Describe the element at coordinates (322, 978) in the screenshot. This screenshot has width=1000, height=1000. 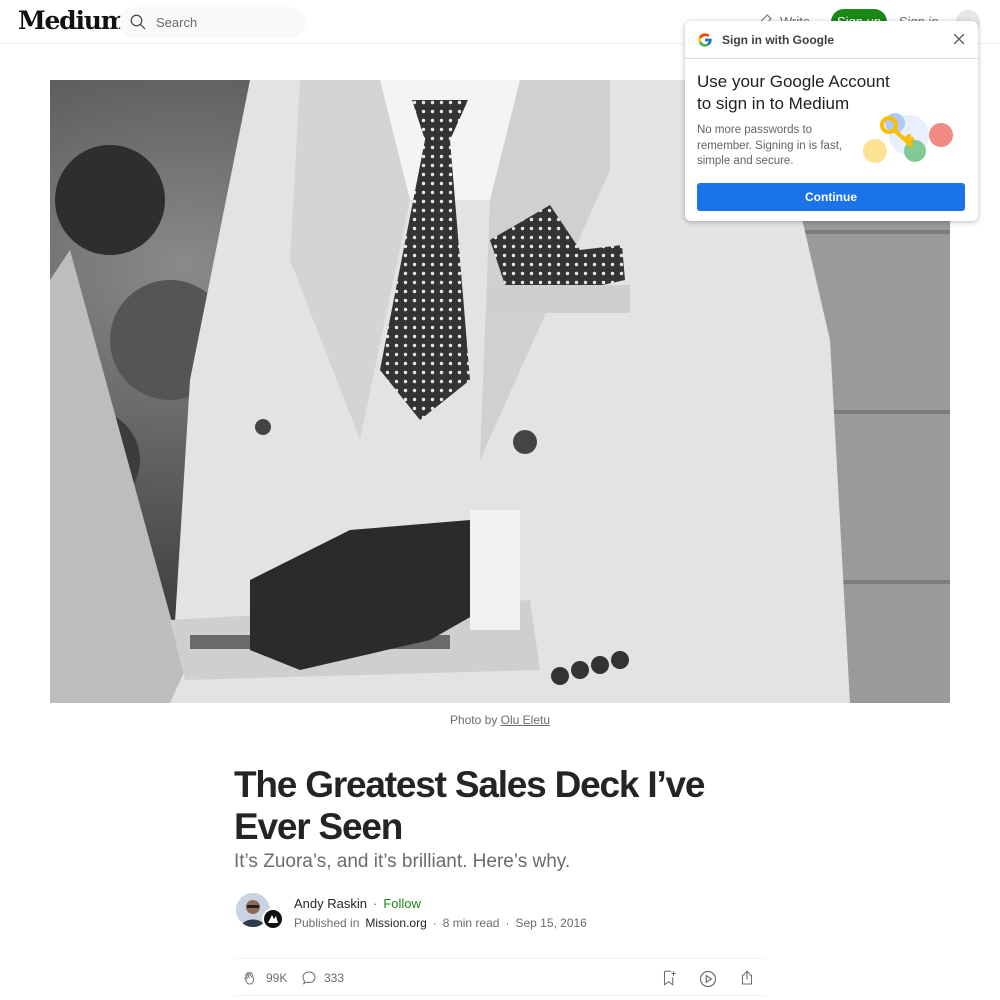
I see `responses-button: 333` at that location.